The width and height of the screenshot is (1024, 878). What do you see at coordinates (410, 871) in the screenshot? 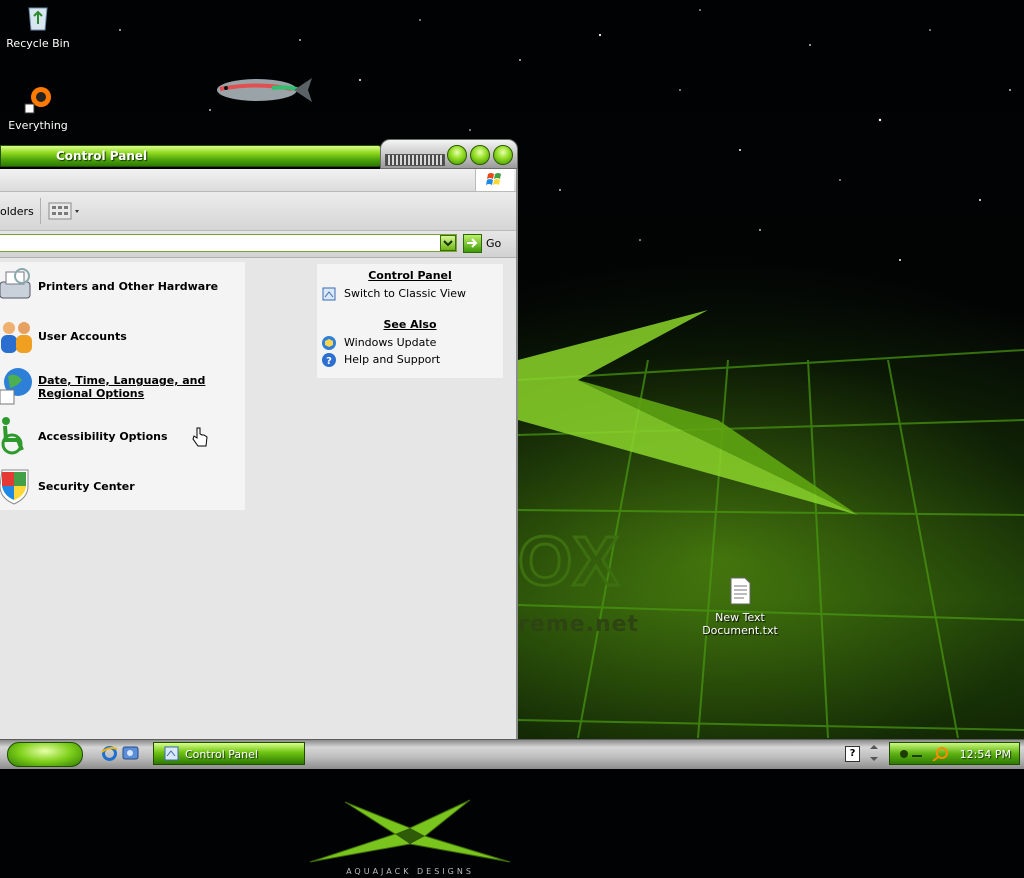
I see `logo-caption: AQUAJACK DESIGNS` at bounding box center [410, 871].